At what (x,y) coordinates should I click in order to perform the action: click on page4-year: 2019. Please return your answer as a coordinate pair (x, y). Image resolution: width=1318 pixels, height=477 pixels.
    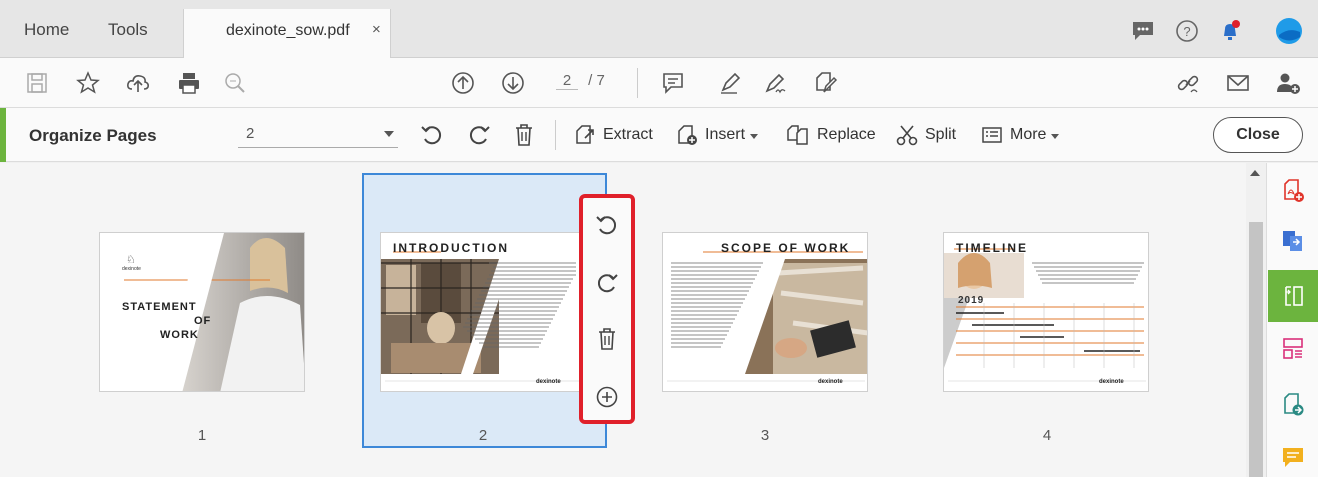
    Looking at the image, I should click on (971, 300).